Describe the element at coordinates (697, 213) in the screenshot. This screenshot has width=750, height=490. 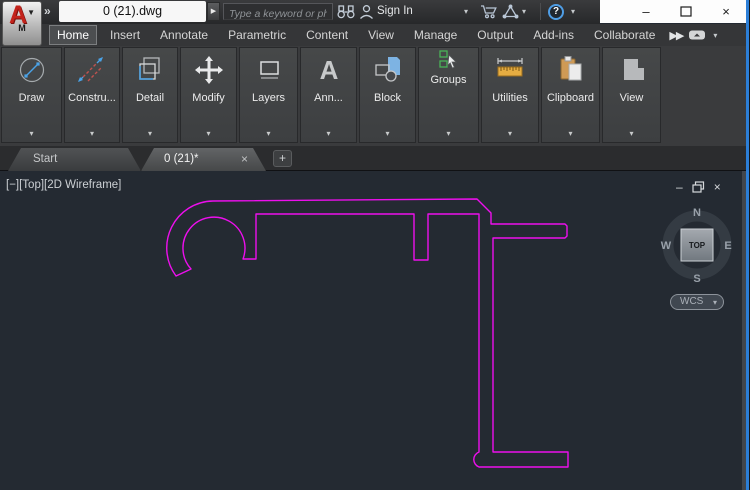
I see `viewcube-north: N` at that location.